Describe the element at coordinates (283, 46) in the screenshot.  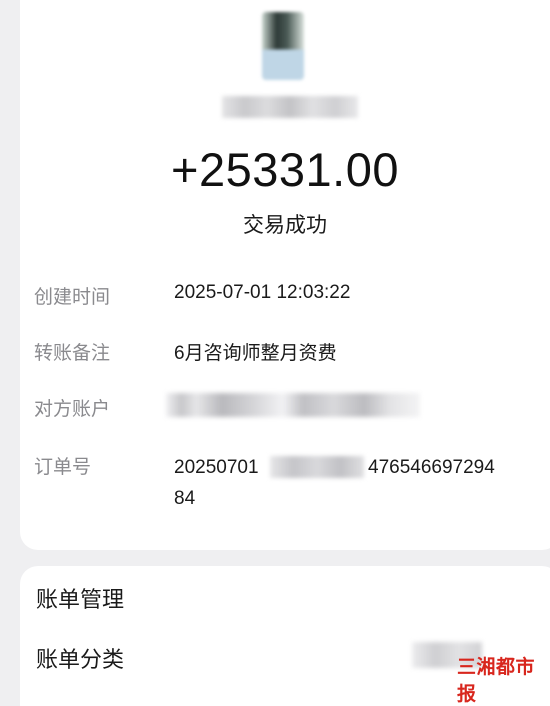
I see `payer-avatar` at that location.